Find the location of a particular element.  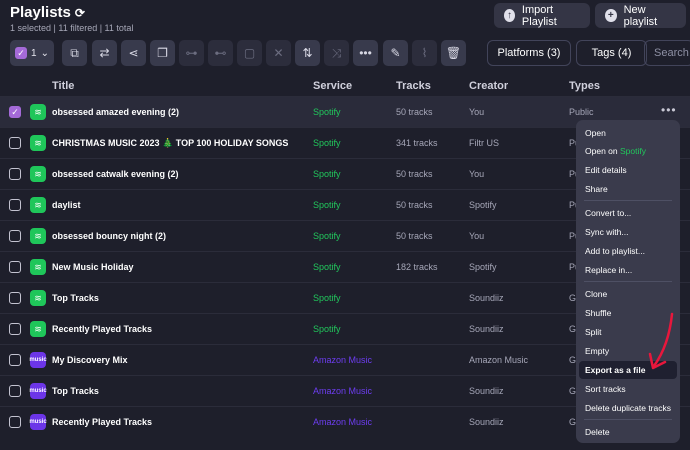

refresh-icon: ⟳ is located at coordinates (80, 13).